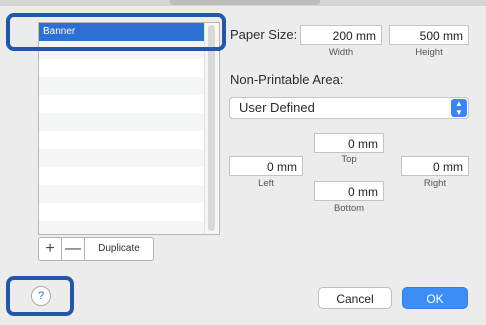  What do you see at coordinates (341, 35) in the screenshot?
I see `paper-width-field: 200 mm` at bounding box center [341, 35].